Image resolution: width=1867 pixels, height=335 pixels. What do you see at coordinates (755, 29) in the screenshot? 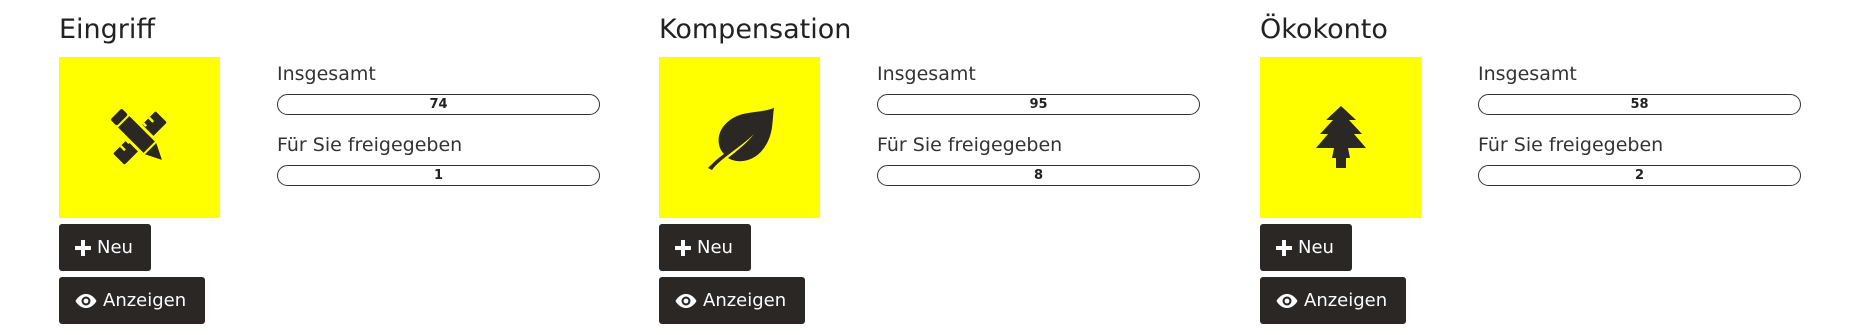
I see `card-title: Kompensation` at bounding box center [755, 29].